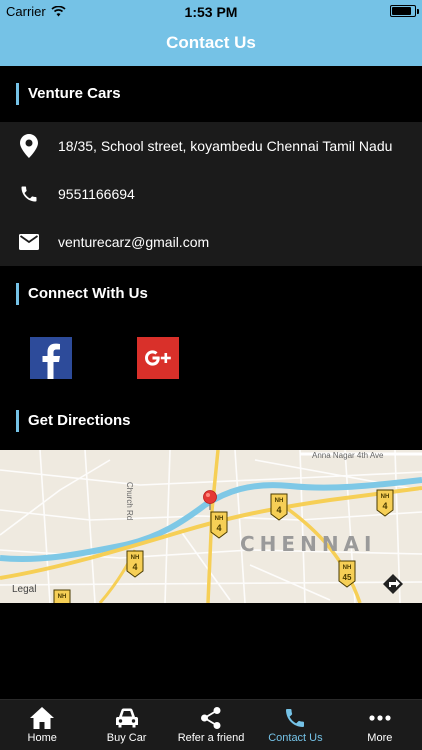 This screenshot has height=750, width=422. What do you see at coordinates (68, 94) in the screenshot?
I see `business-name: Venture Cars` at bounding box center [68, 94].